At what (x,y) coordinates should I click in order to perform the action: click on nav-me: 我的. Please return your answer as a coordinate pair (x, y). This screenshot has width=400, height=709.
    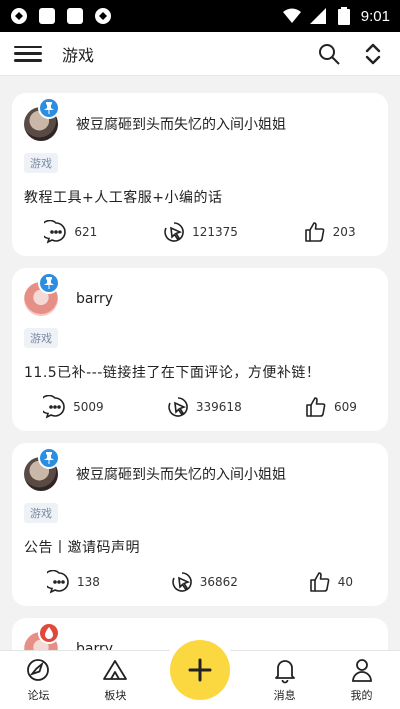
    Looking at the image, I should click on (361, 679).